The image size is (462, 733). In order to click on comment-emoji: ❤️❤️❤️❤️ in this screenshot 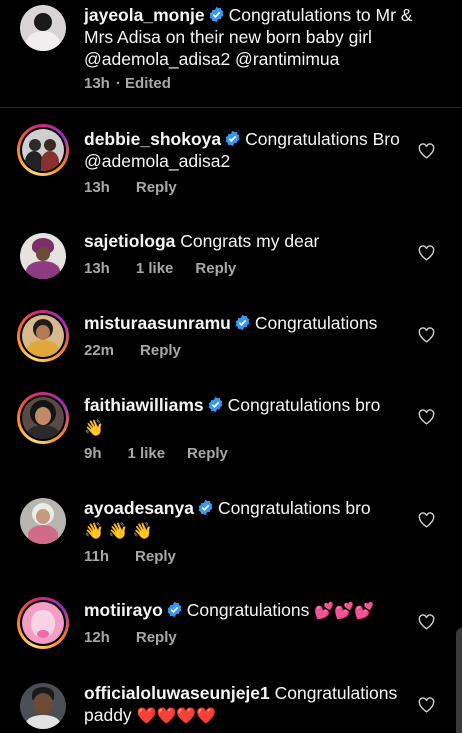, I will do `click(176, 716)`.